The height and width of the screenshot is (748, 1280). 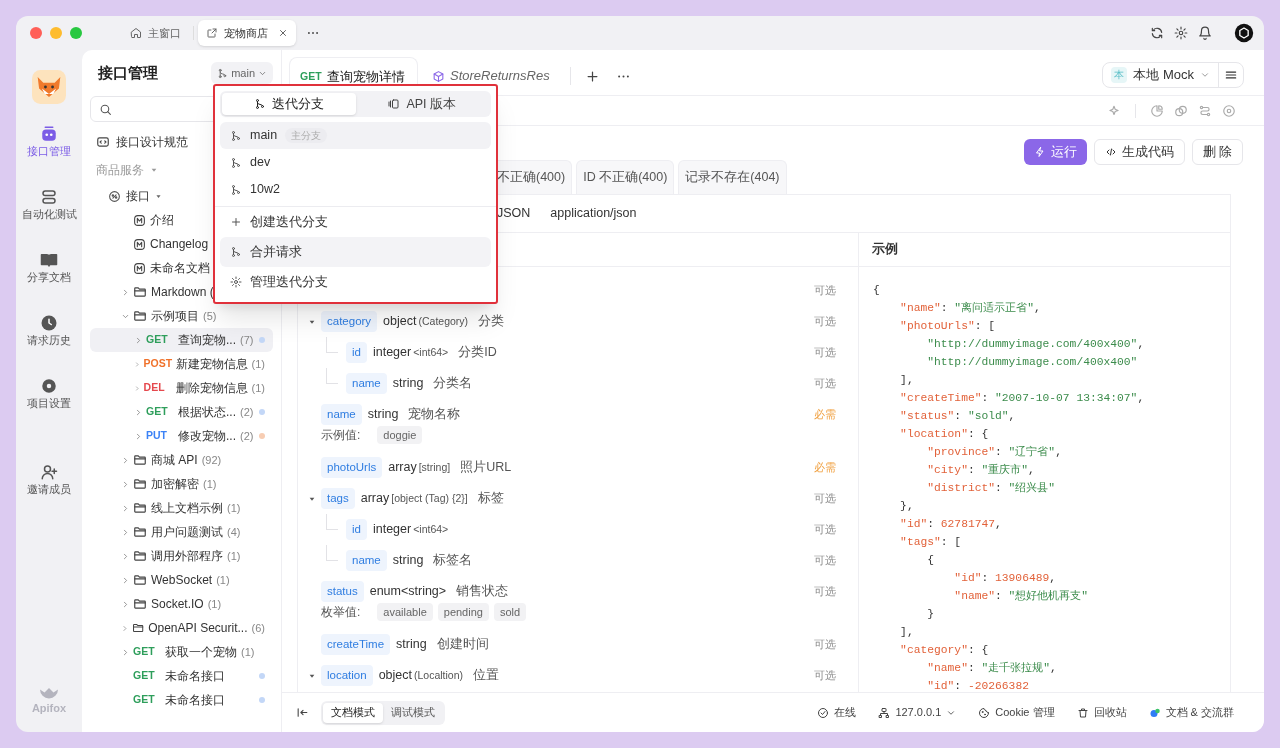 What do you see at coordinates (917, 712) in the screenshot?
I see `status-bar-item: 127.0.0.1` at bounding box center [917, 712].